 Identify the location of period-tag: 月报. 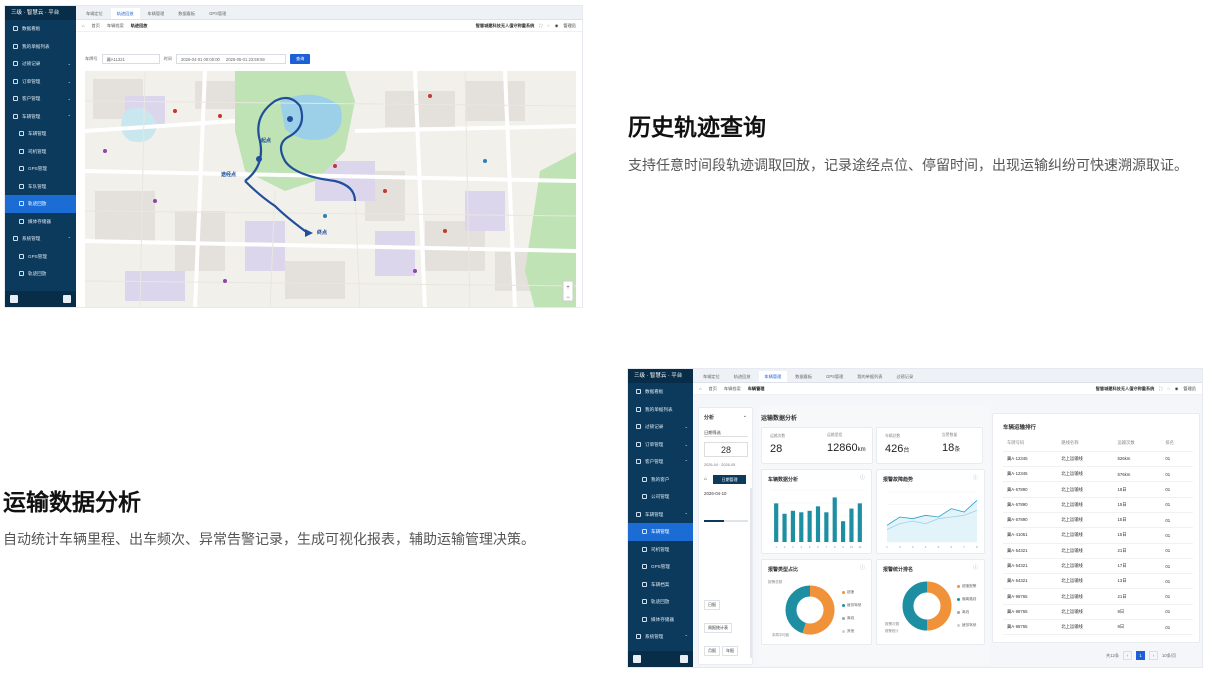
(712, 651).